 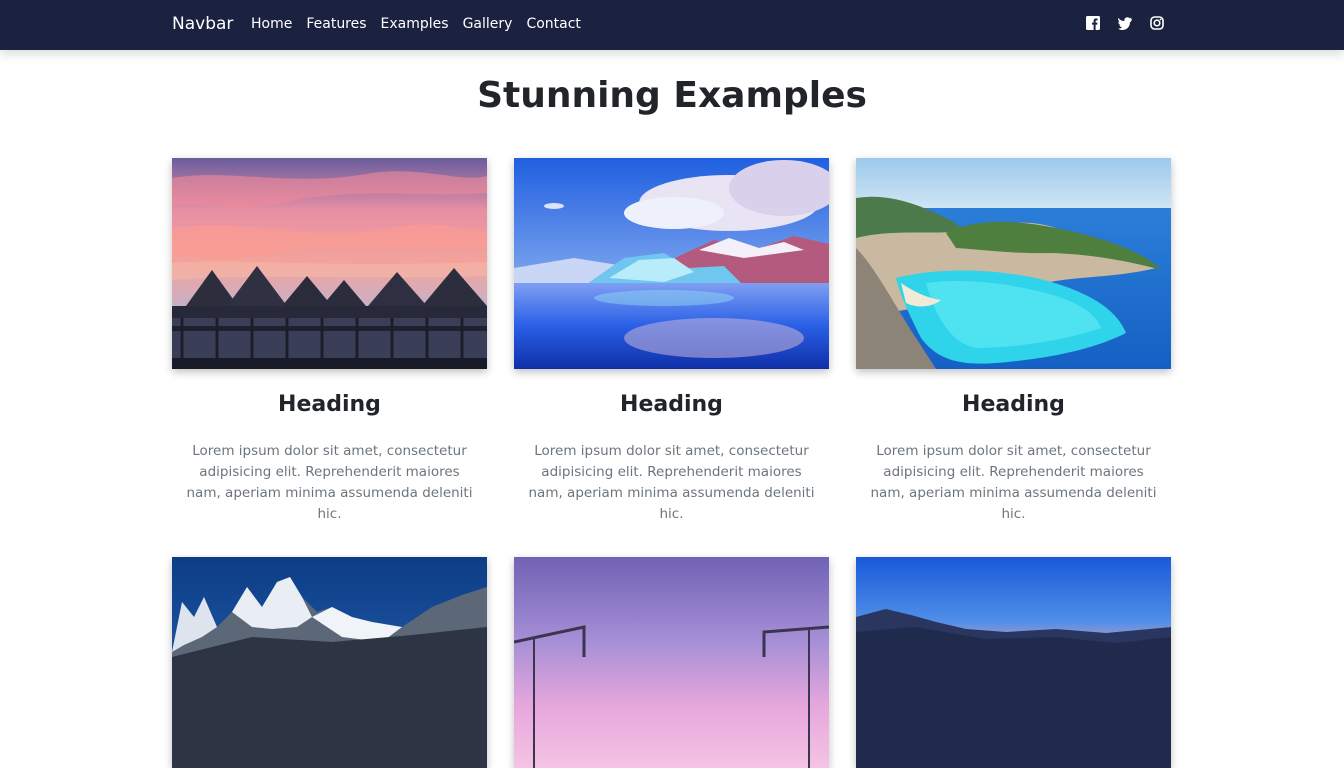 I want to click on purple-sky-bridge-image, so click(x=671, y=662).